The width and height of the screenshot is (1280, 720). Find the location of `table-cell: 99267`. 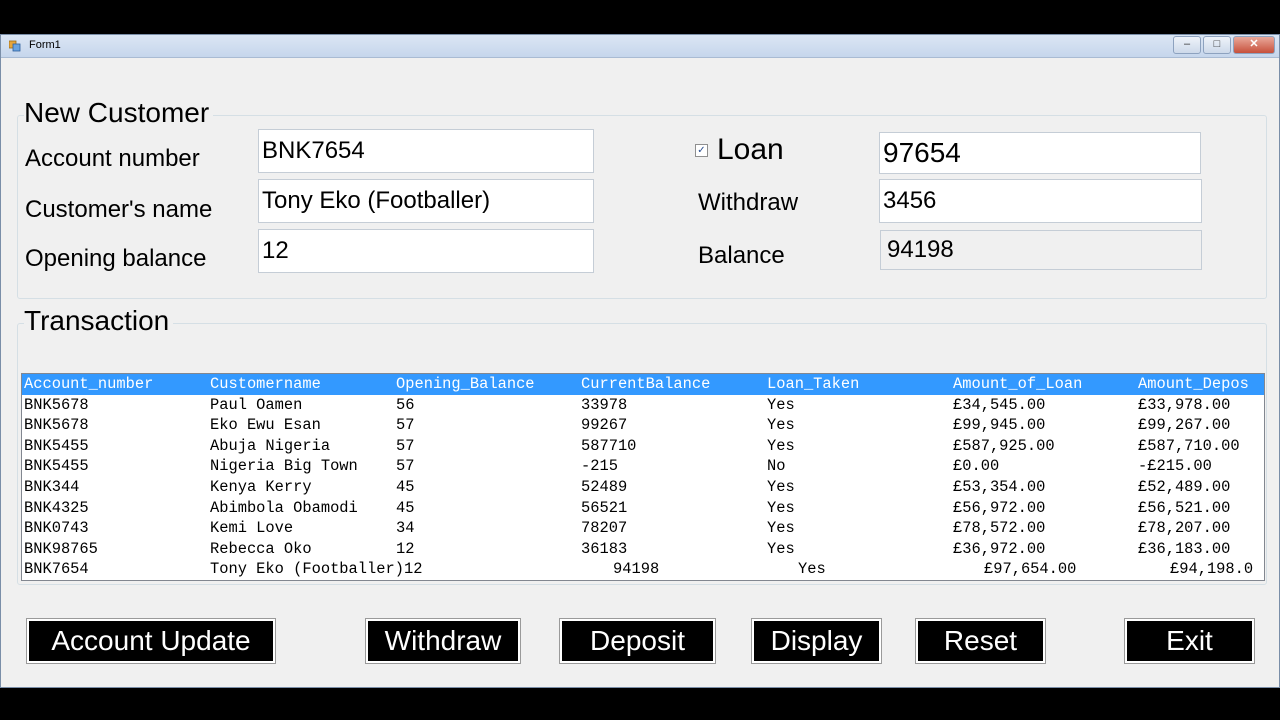

table-cell: 99267 is located at coordinates (604, 425).